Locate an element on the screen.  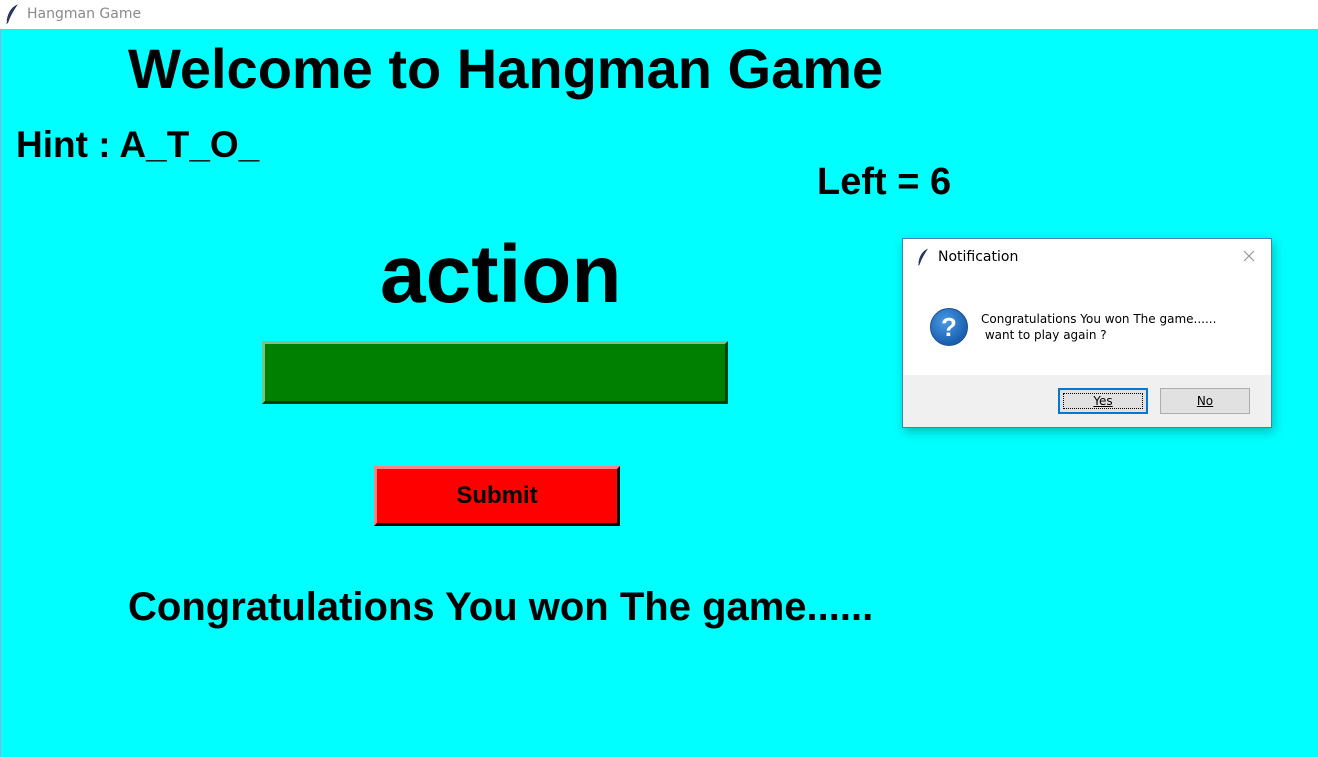
hint-label: Hint : A_T_O_ is located at coordinates (138, 144).